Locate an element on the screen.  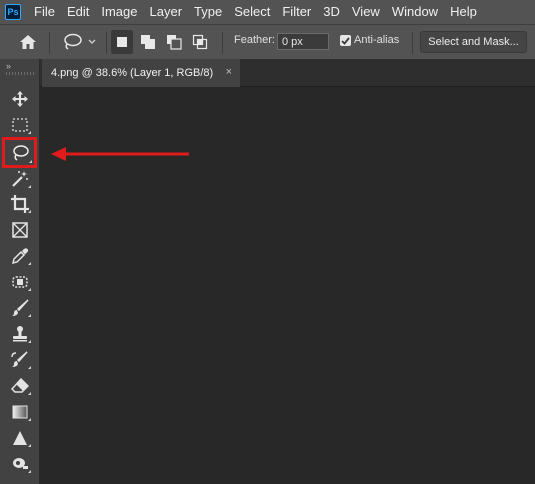
eyedropper-tool is located at coordinates (19, 256).